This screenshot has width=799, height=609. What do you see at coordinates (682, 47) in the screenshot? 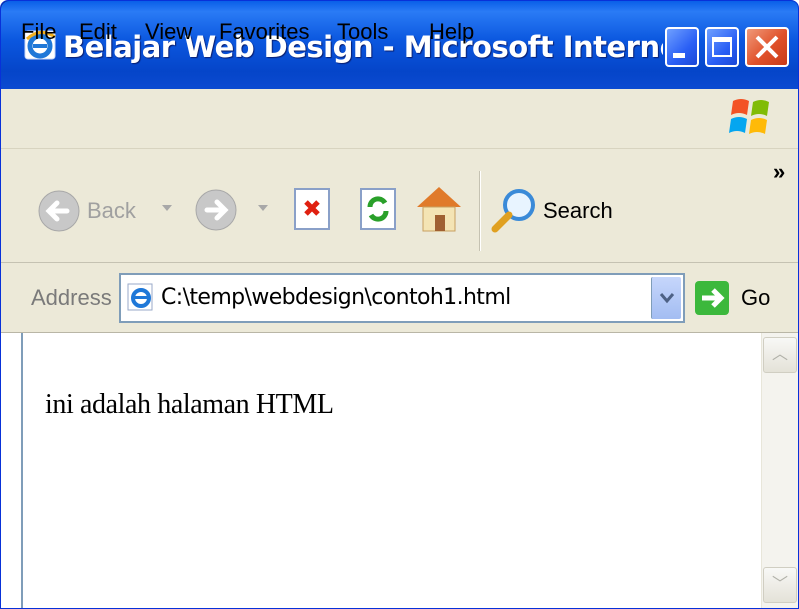
I see `minimize-button` at bounding box center [682, 47].